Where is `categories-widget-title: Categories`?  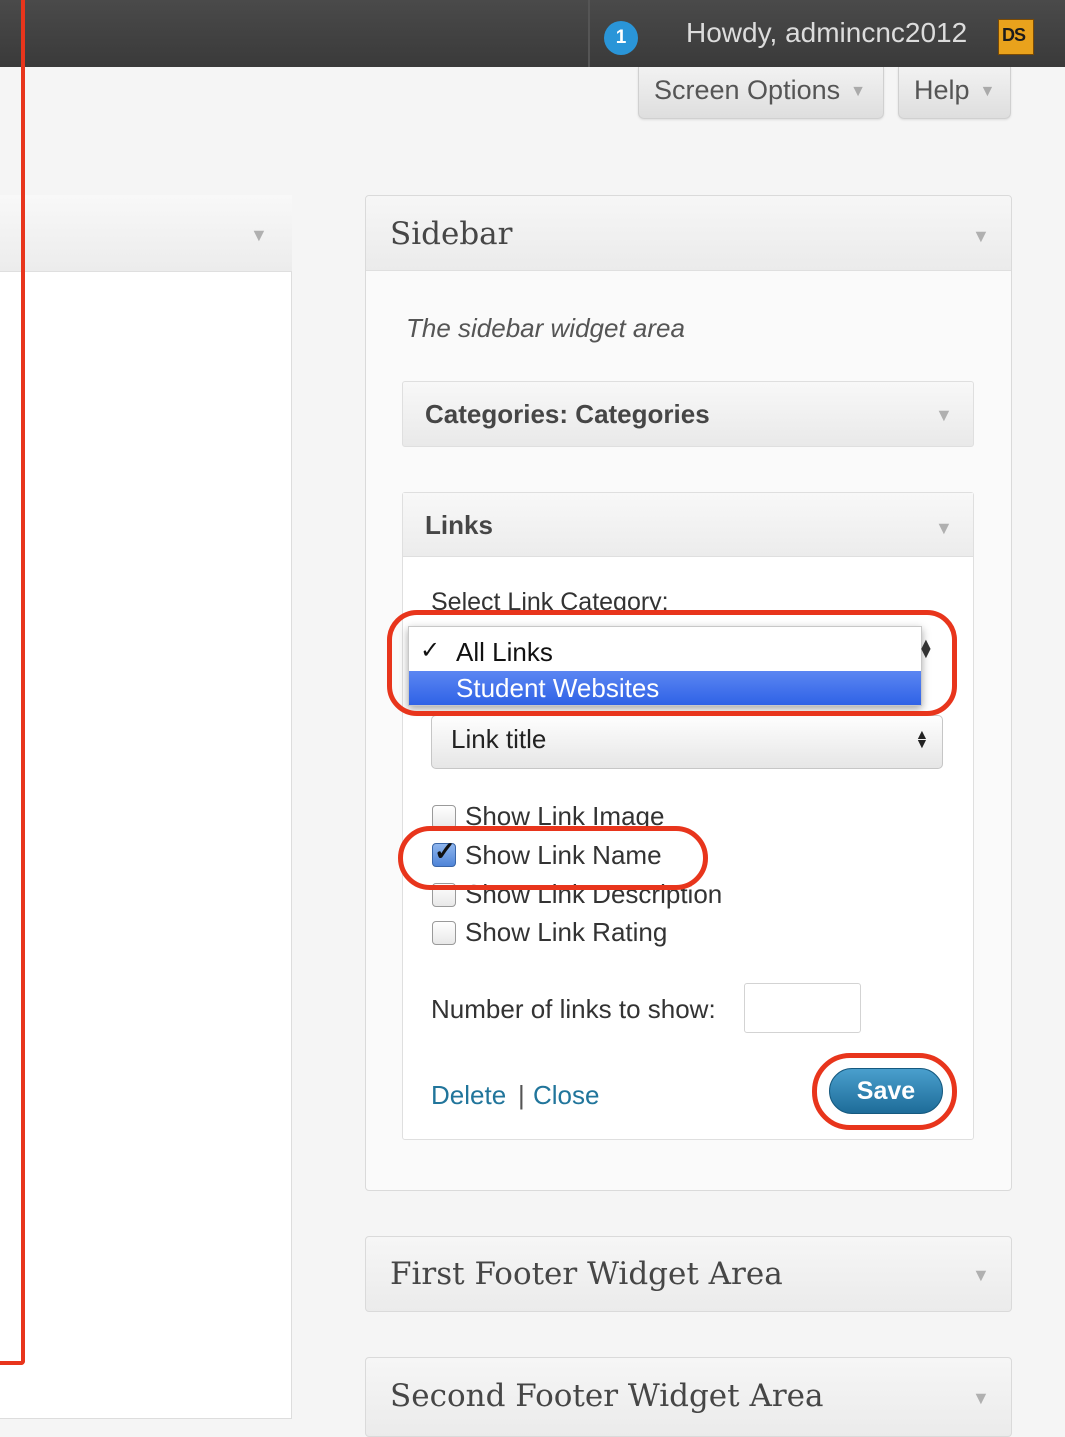 categories-widget-title: Categories is located at coordinates (567, 414).